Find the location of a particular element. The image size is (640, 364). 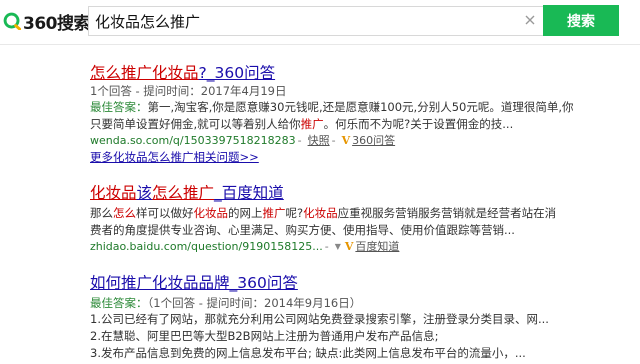

result-meta: 1个回答 - 提问时间：2017年4月19日 is located at coordinates (188, 91).